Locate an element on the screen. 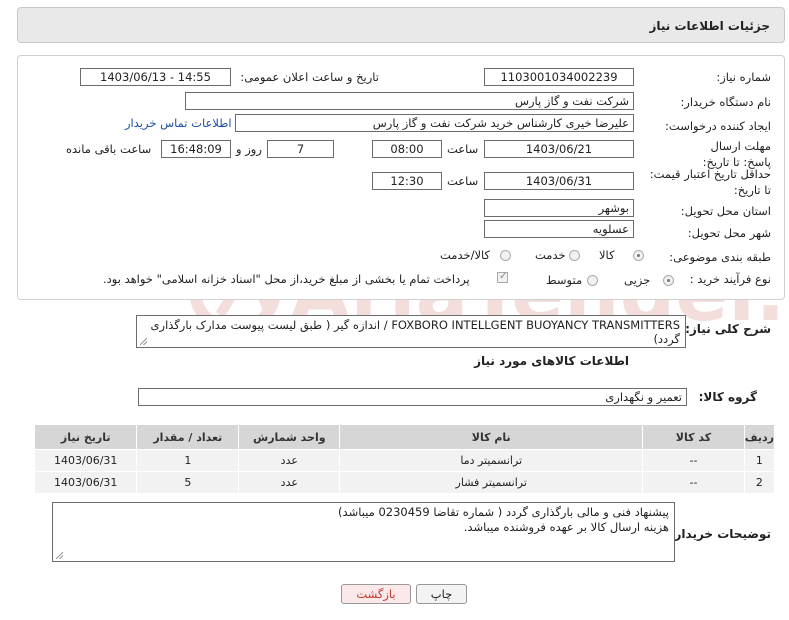  print-button: چاپ is located at coordinates (441, 594).